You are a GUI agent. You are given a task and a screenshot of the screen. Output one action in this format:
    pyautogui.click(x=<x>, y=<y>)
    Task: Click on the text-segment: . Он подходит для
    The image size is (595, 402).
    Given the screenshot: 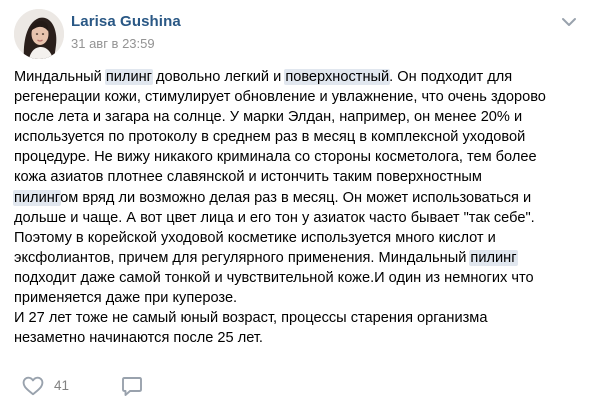 What is the action you would take?
    pyautogui.click(x=451, y=77)
    